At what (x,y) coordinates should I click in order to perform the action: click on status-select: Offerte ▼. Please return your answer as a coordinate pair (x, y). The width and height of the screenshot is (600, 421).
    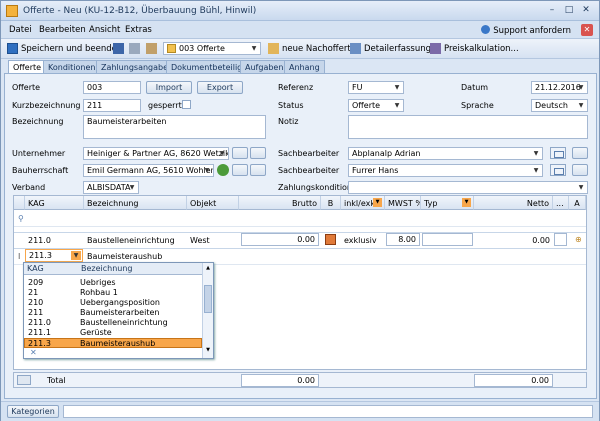
    Looking at the image, I should click on (376, 105).